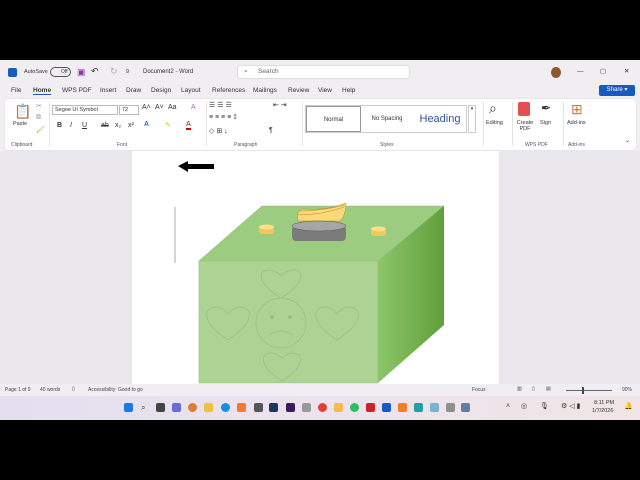 The width and height of the screenshot is (640, 480). What do you see at coordinates (114, 71) in the screenshot?
I see `redo-icon: ↻` at bounding box center [114, 71].